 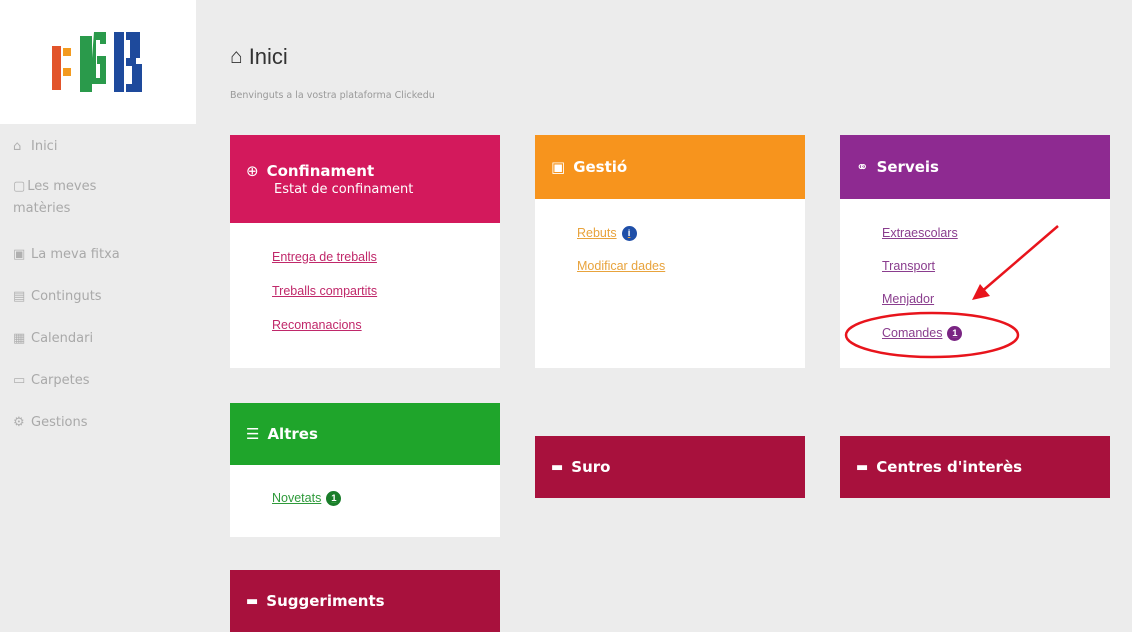 I want to click on card-title: Confinament, so click(x=320, y=170).